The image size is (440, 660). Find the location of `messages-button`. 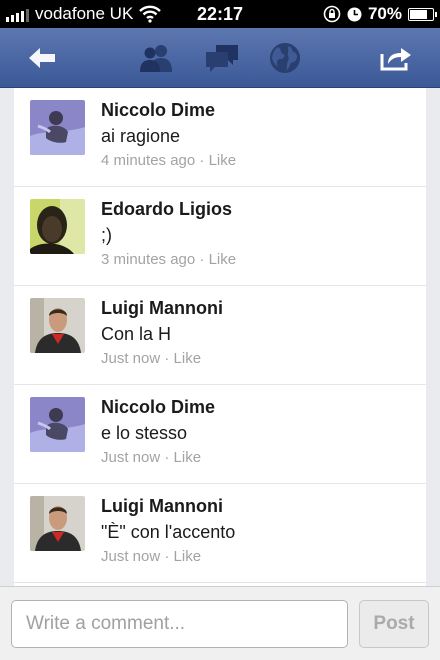

messages-button is located at coordinates (222, 58).